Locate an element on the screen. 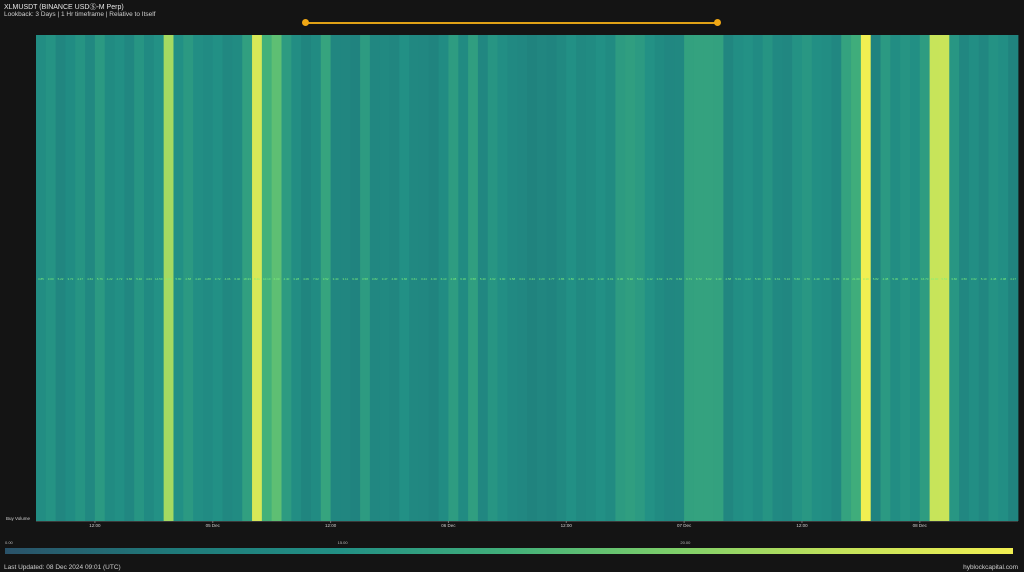 Image resolution: width=1024 pixels, height=572 pixels. cell-value-label: 3.82 is located at coordinates (375, 279).